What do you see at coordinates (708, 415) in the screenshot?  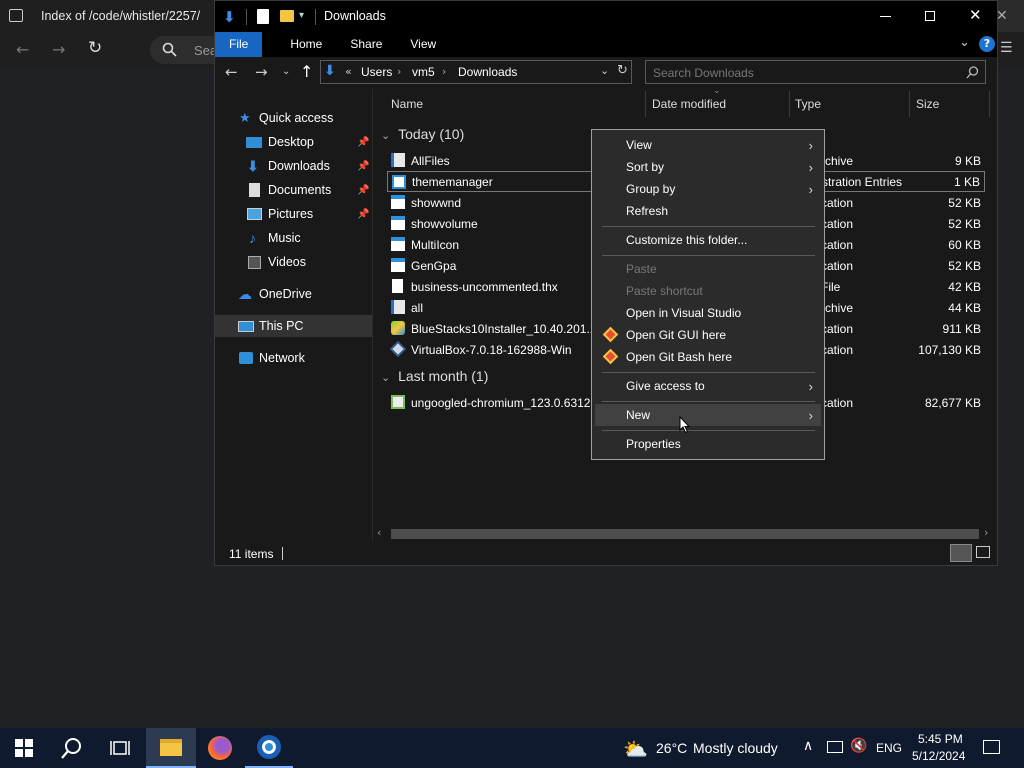 I see `menu-item-new: New ›` at bounding box center [708, 415].